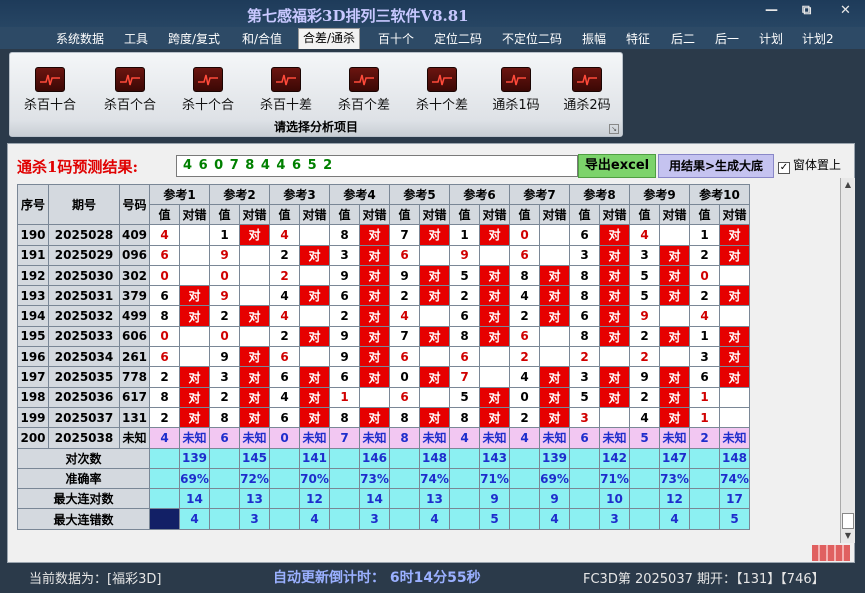  Describe the element at coordinates (587, 105) in the screenshot. I see `ribbon-button-label: 通杀2码` at that location.